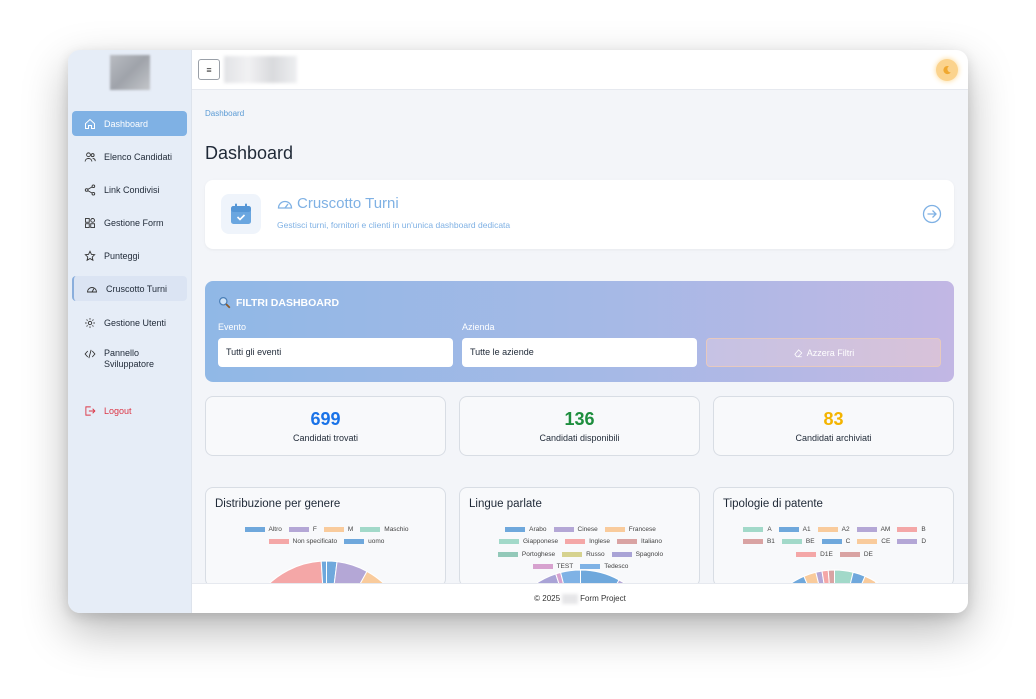  Describe the element at coordinates (384, 529) in the screenshot. I see `legend-item: Maschio` at that location.